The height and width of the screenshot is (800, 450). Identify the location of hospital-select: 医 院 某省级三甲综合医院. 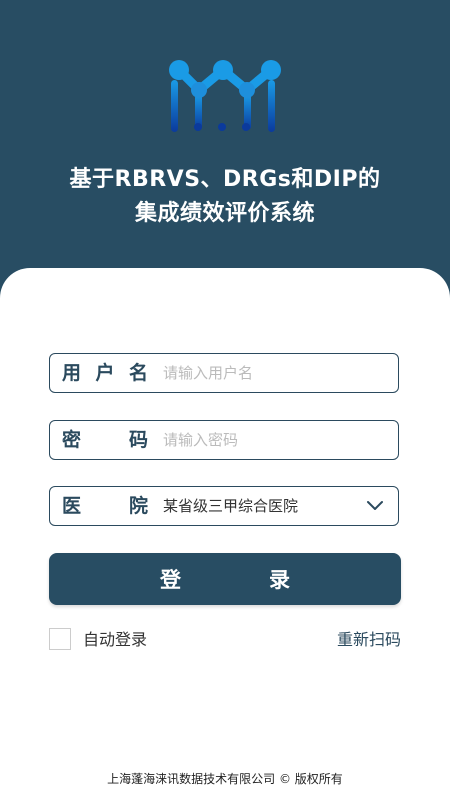
(224, 506).